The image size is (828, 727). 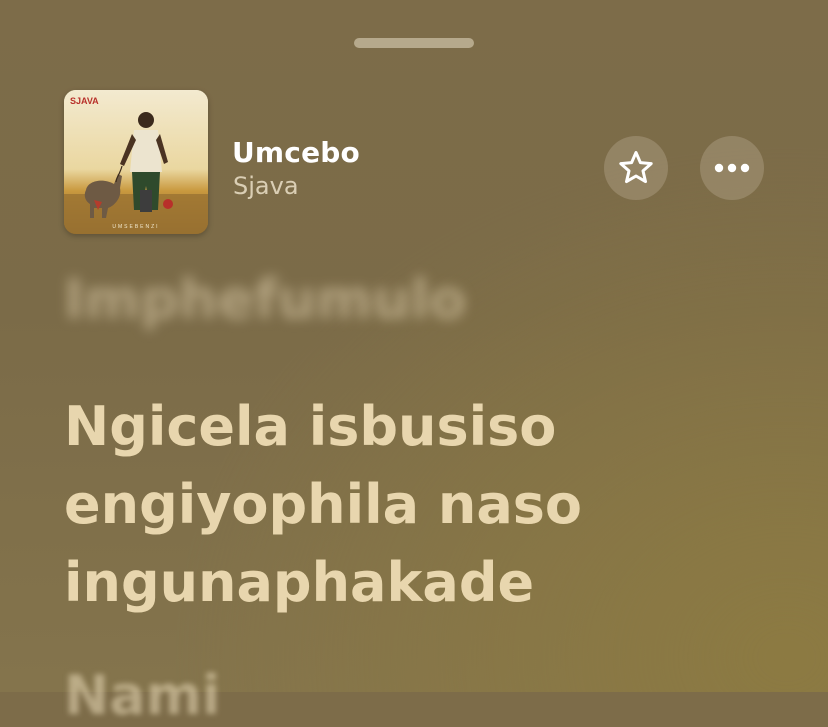 What do you see at coordinates (84, 101) in the screenshot?
I see `artwork-logo-text: SJAVA` at bounding box center [84, 101].